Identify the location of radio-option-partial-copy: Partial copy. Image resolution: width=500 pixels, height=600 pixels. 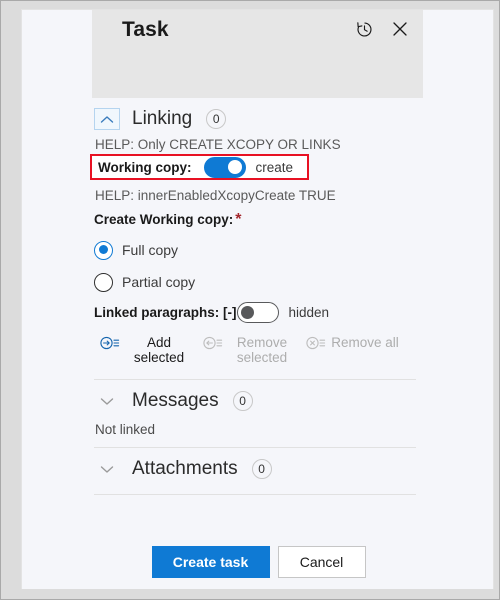
(259, 282).